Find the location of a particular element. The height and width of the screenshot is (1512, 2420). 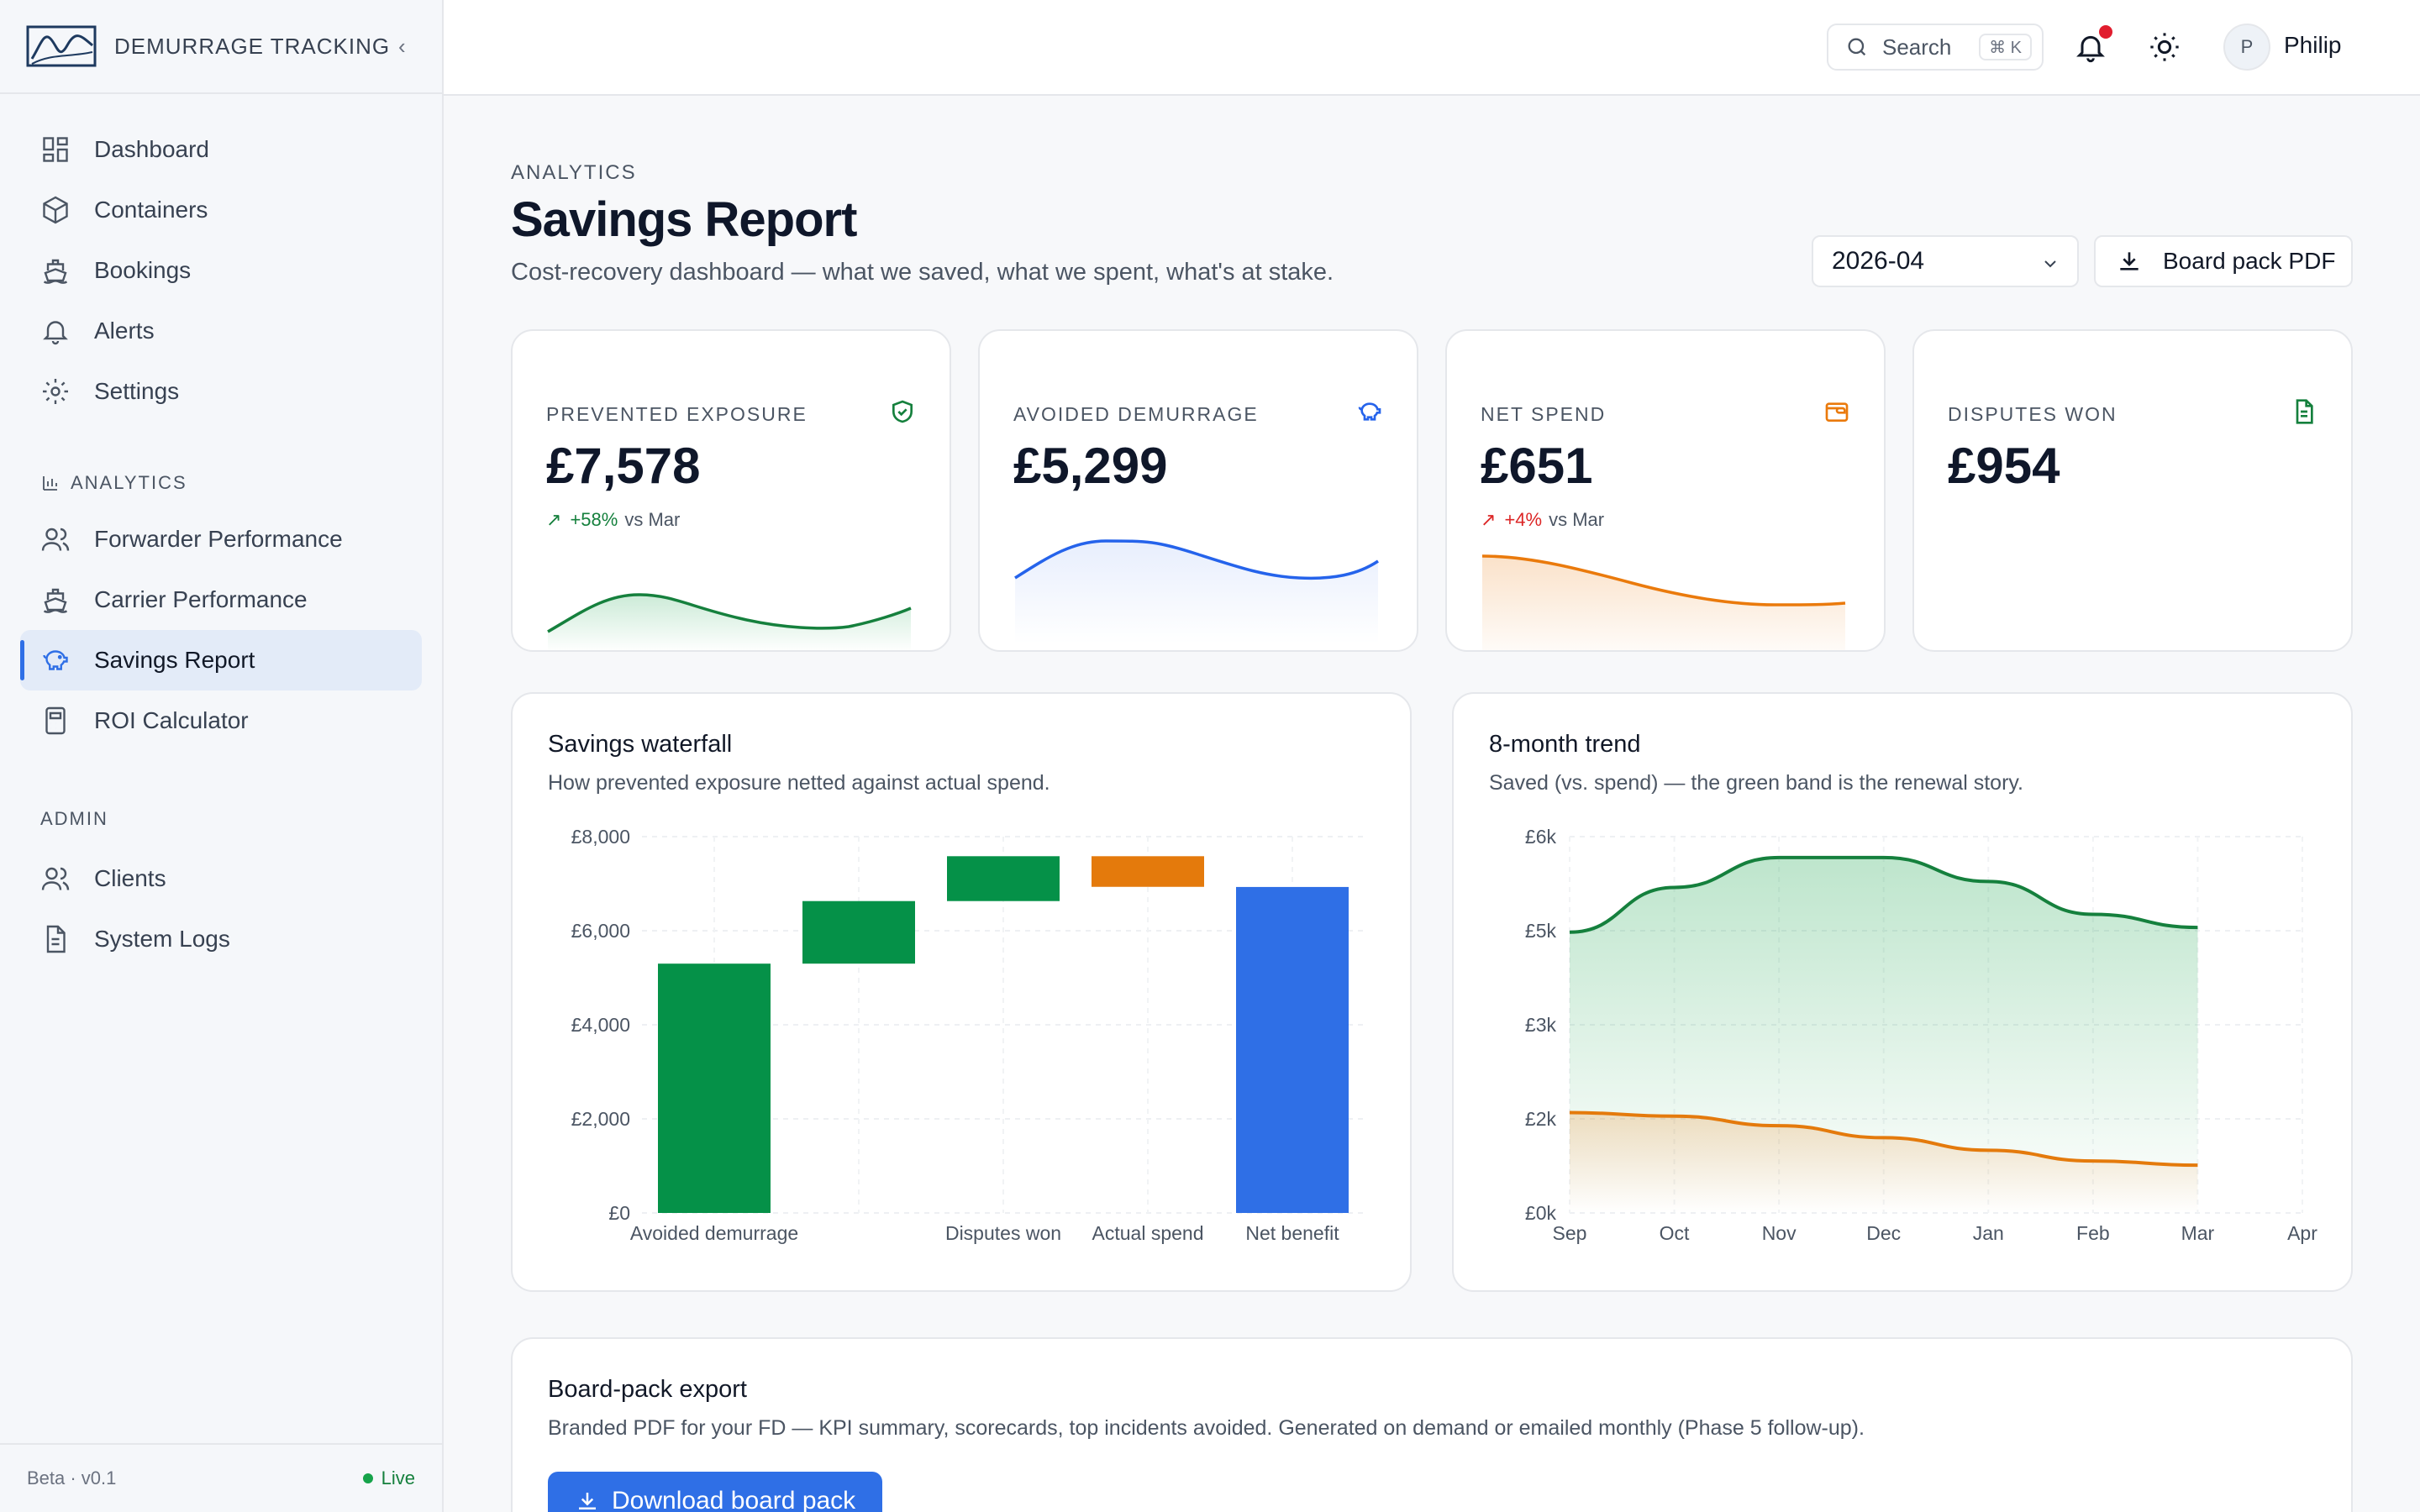

avatar: P is located at coordinates (2246, 47).